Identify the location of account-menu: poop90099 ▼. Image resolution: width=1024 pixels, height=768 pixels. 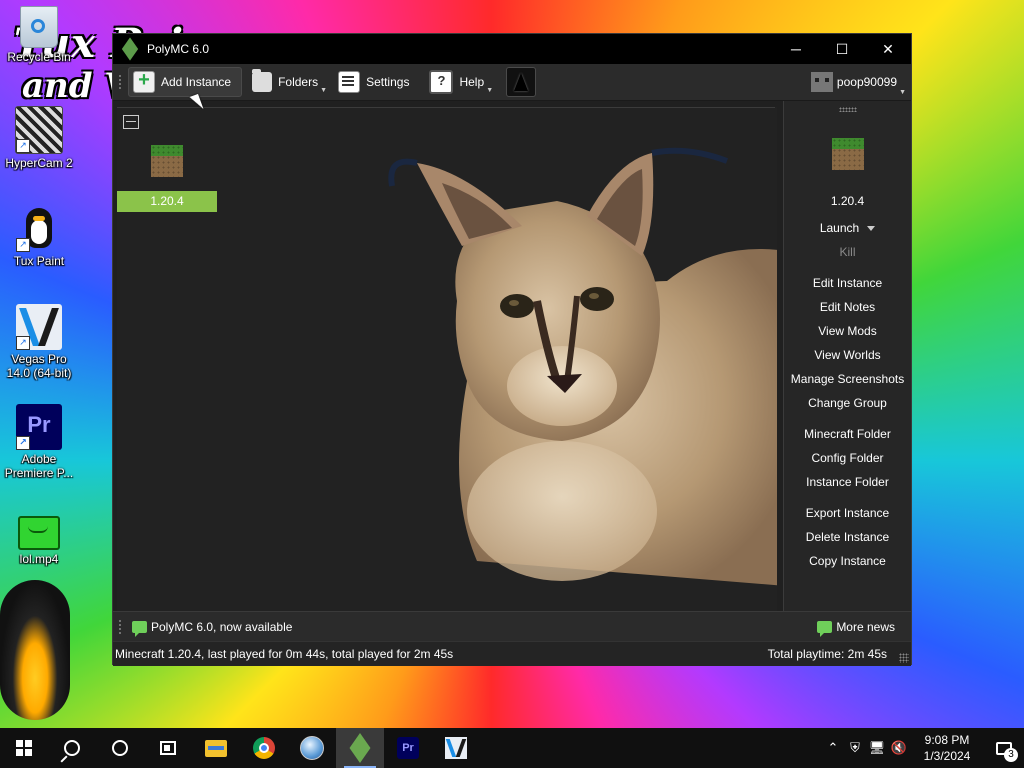
(858, 84).